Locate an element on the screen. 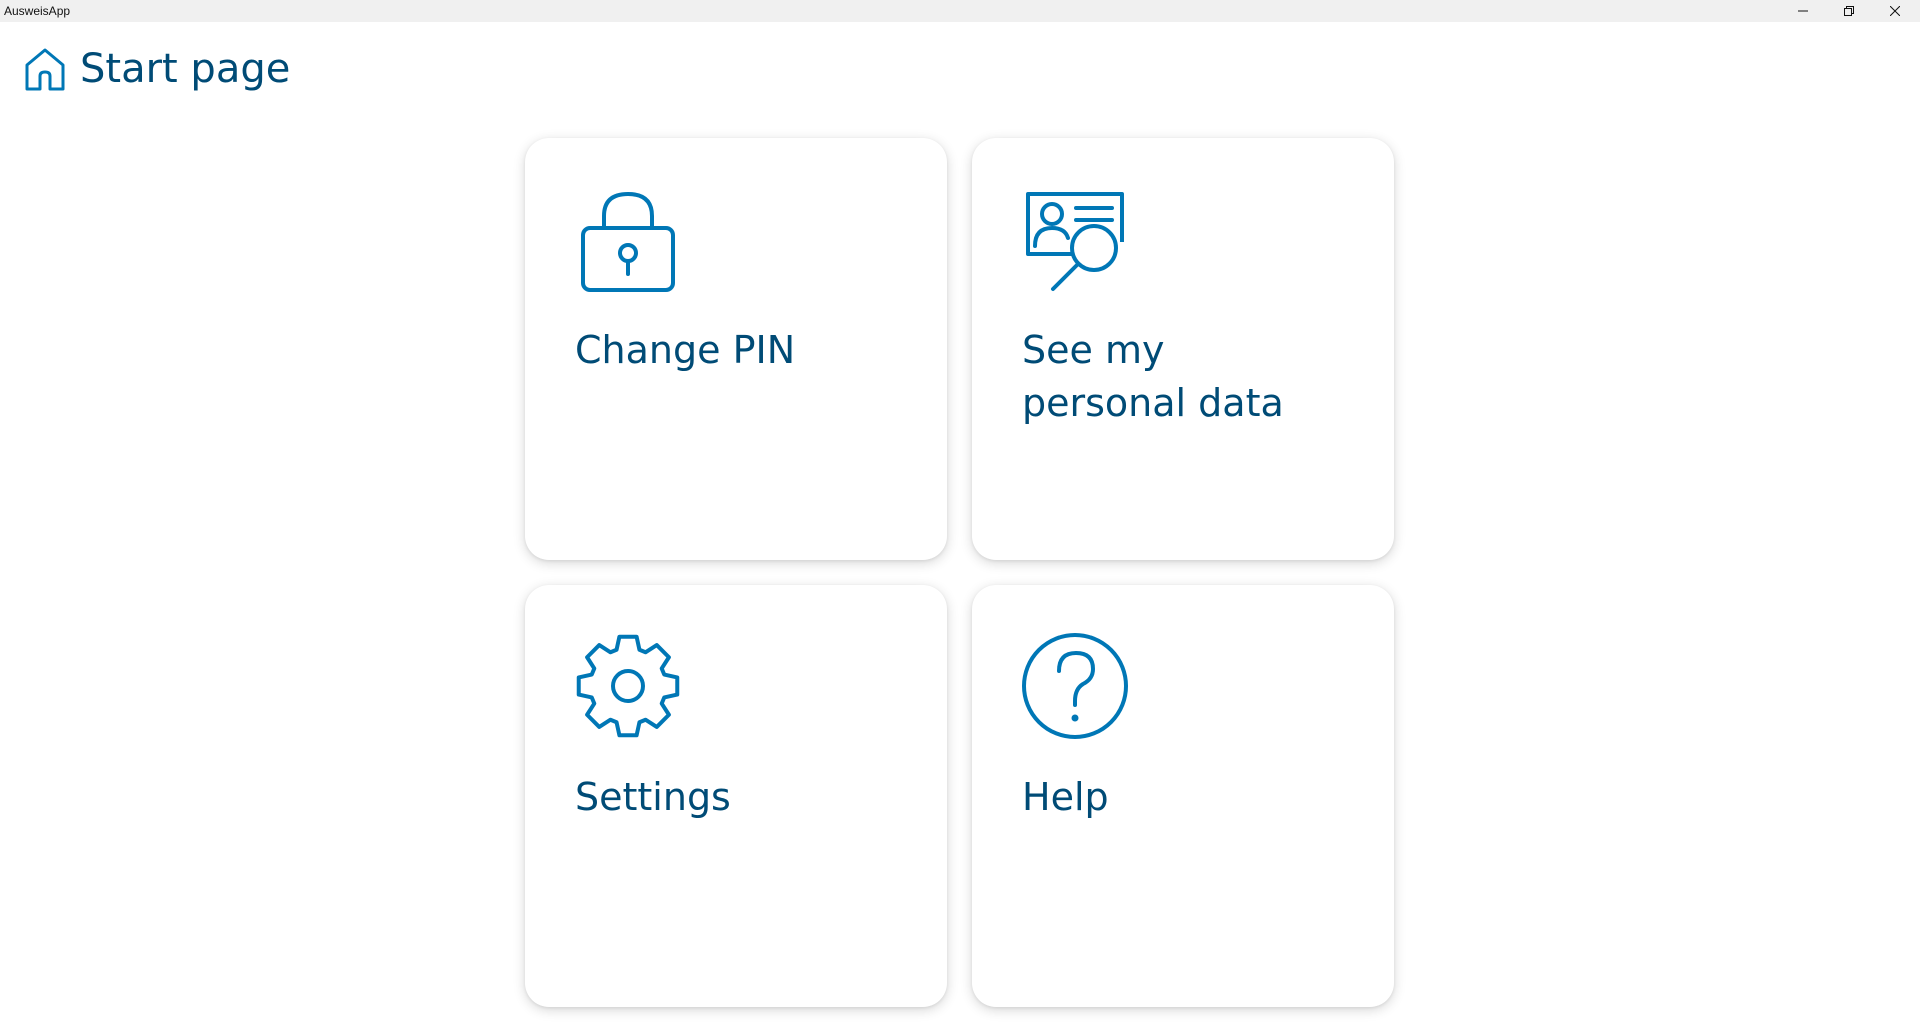 This screenshot has height=1032, width=1920. personal-data-tile: See my personal data is located at coordinates (1183, 349).